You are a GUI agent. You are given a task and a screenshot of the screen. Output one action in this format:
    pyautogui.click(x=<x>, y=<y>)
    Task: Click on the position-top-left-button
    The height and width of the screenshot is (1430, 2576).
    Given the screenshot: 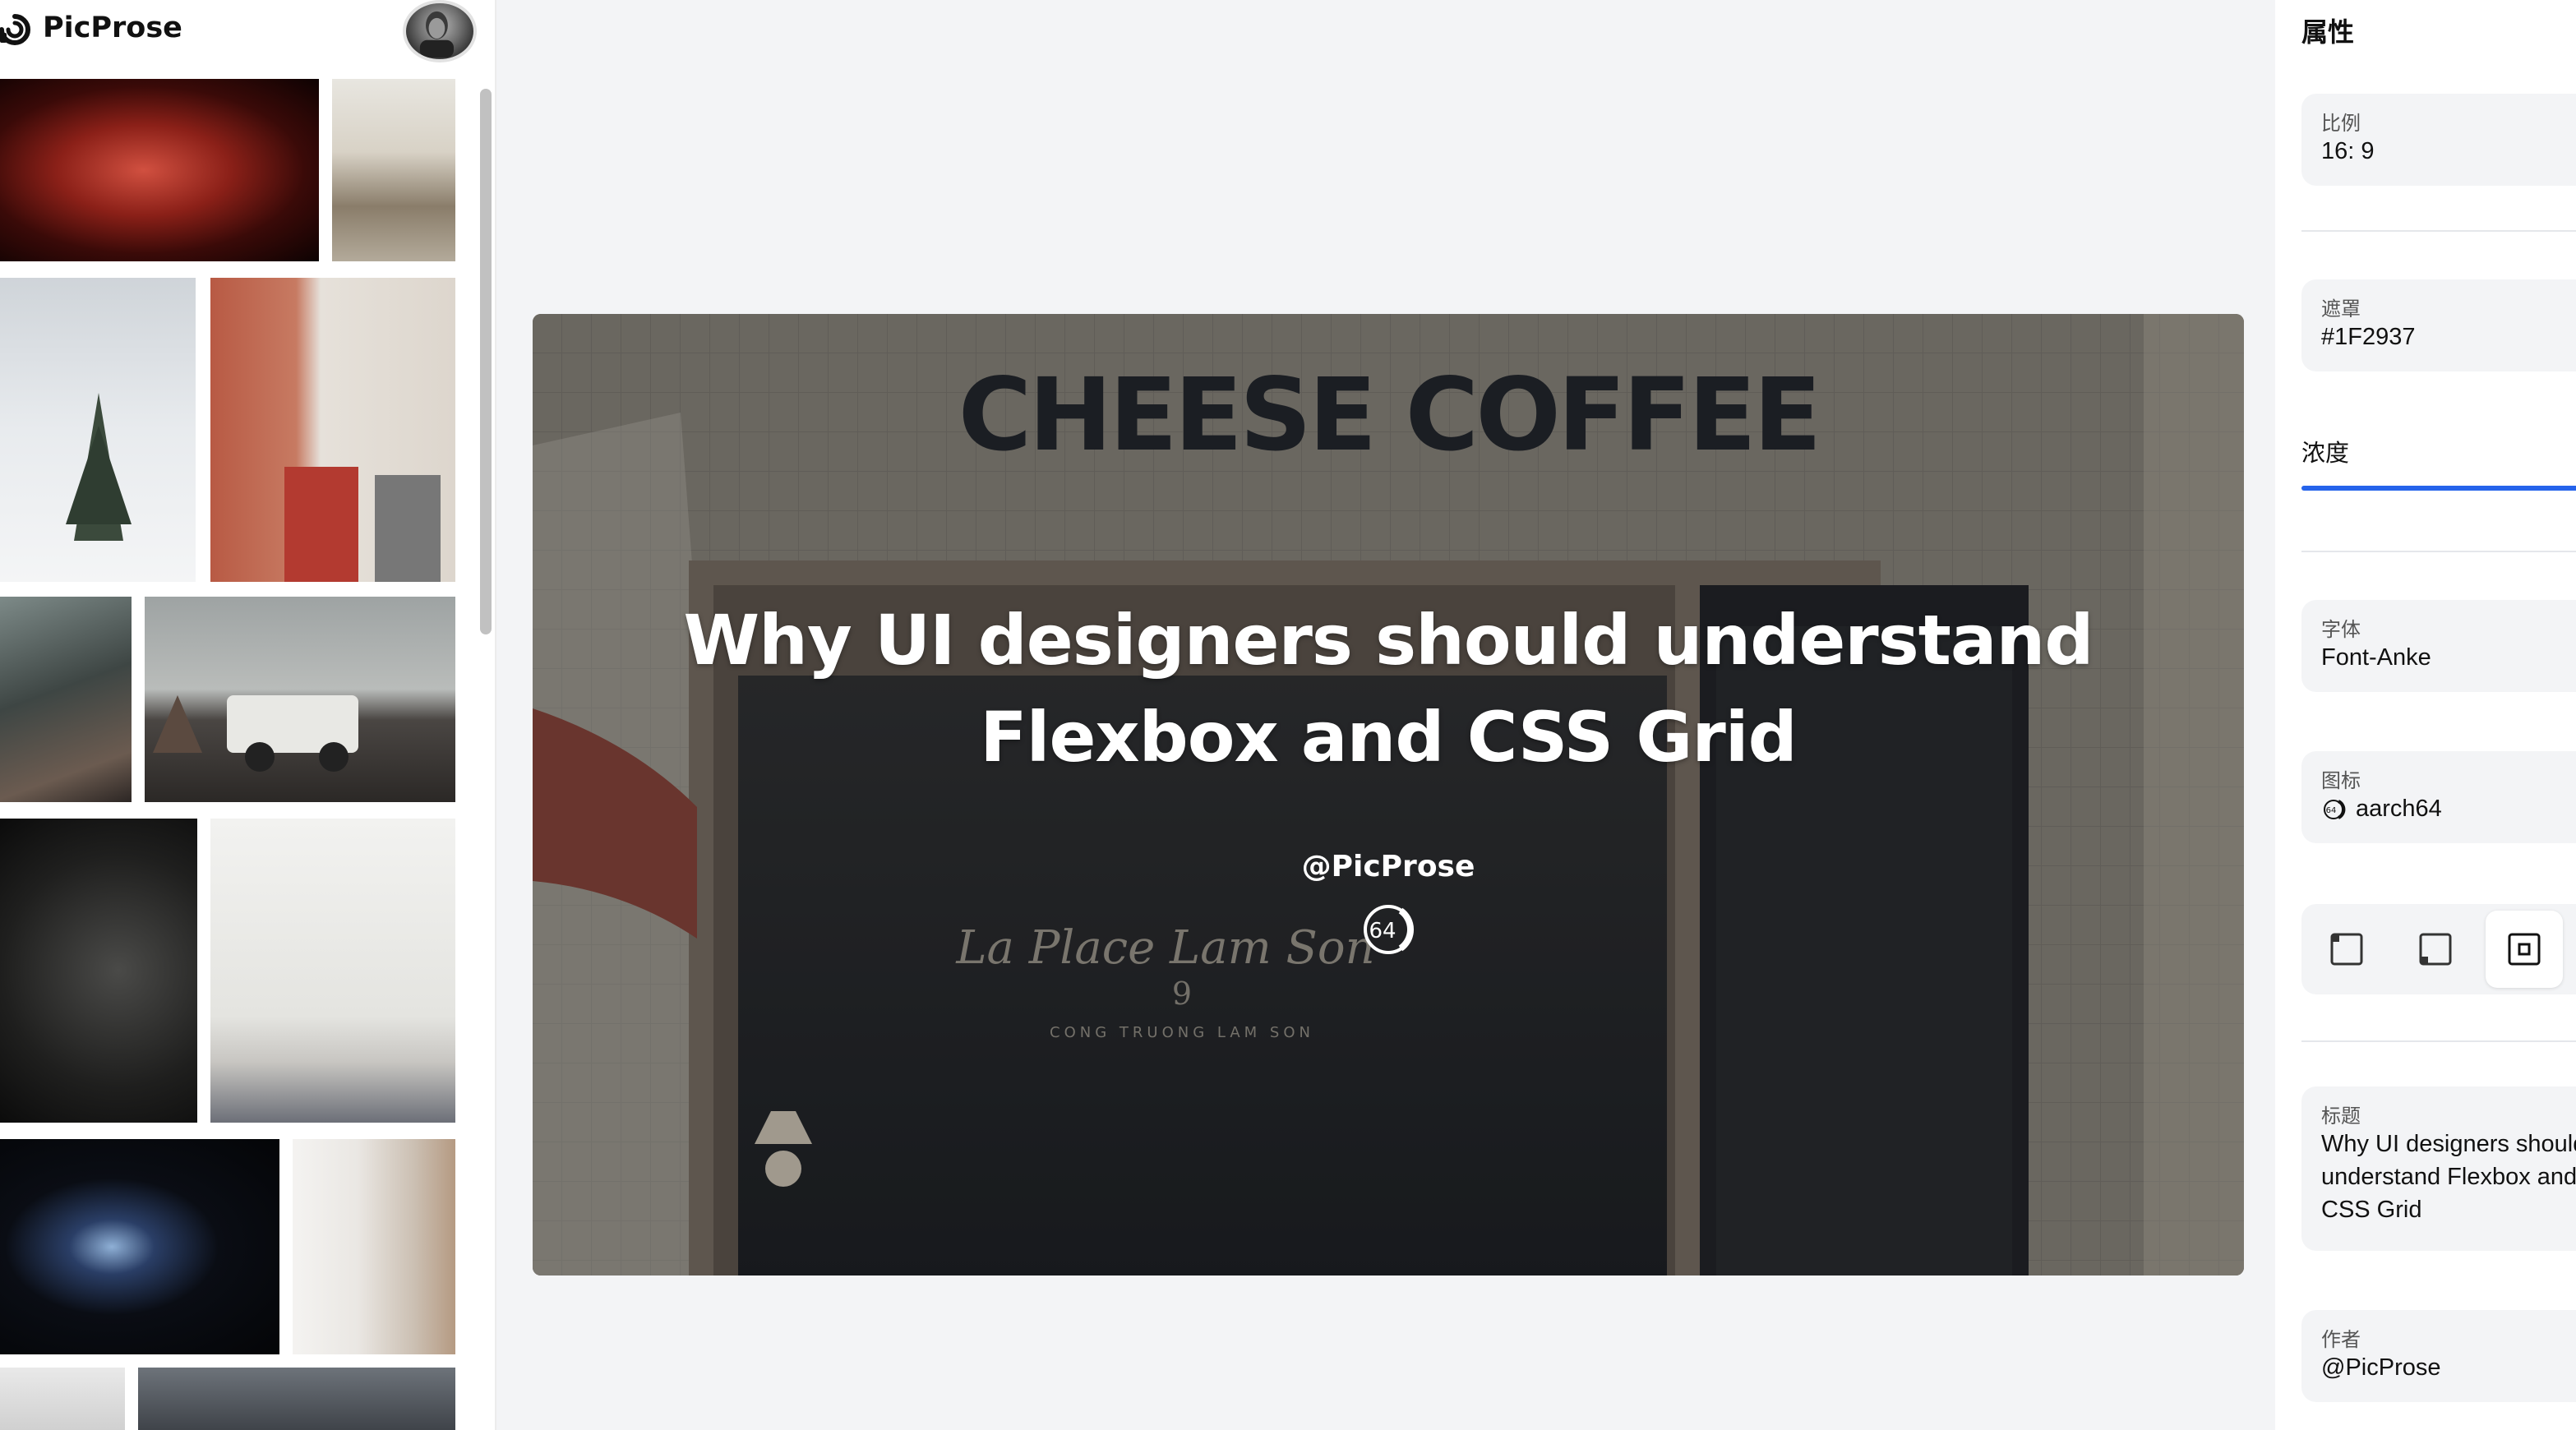 What is the action you would take?
    pyautogui.click(x=2346, y=950)
    